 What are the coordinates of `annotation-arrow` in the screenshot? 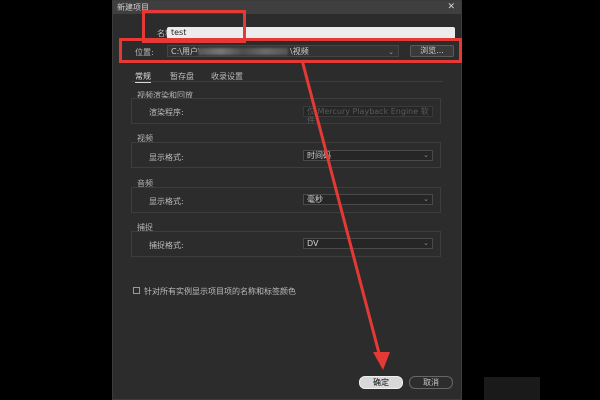 It's located at (345, 214).